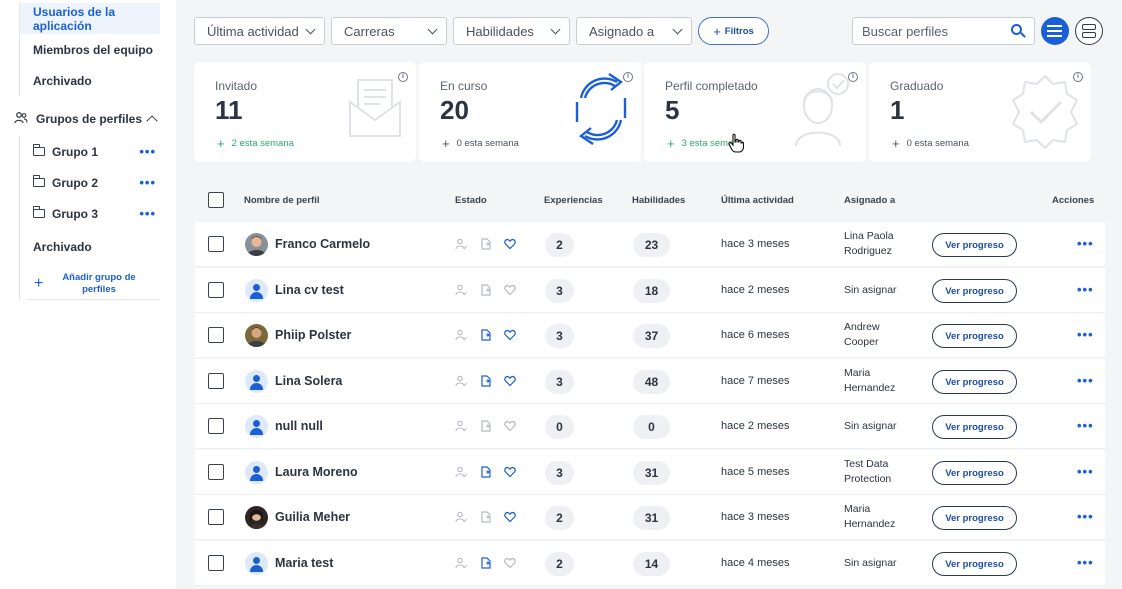  What do you see at coordinates (755, 472) in the screenshot?
I see `last-activity: hace 5 meses` at bounding box center [755, 472].